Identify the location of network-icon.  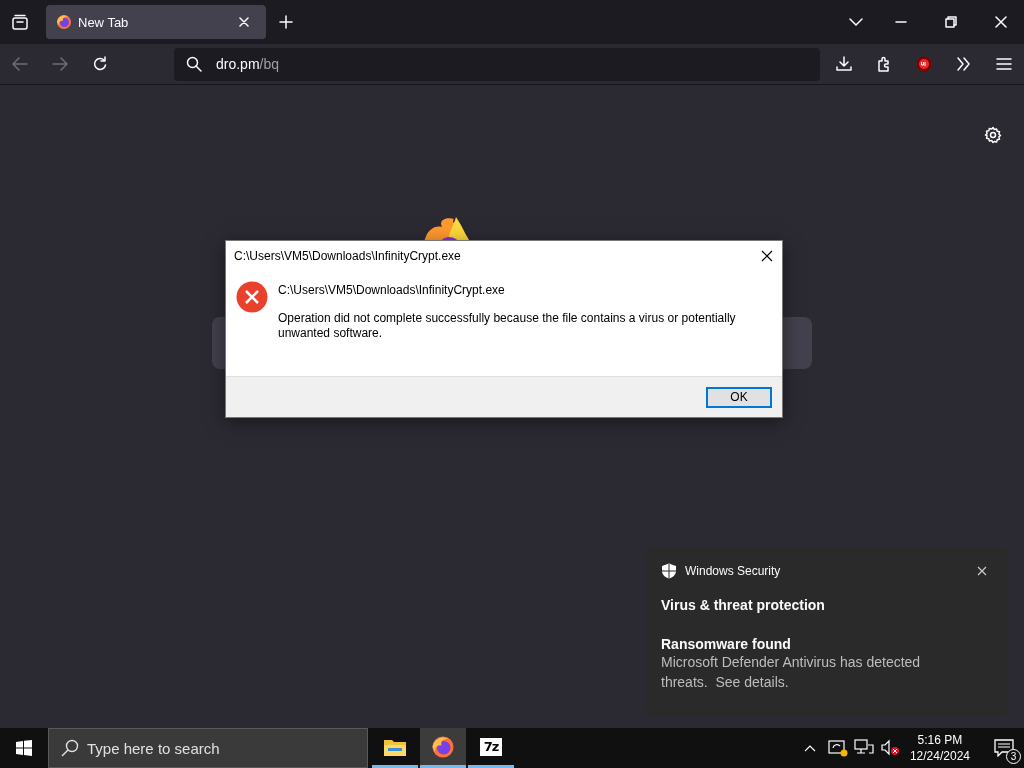
(863, 748).